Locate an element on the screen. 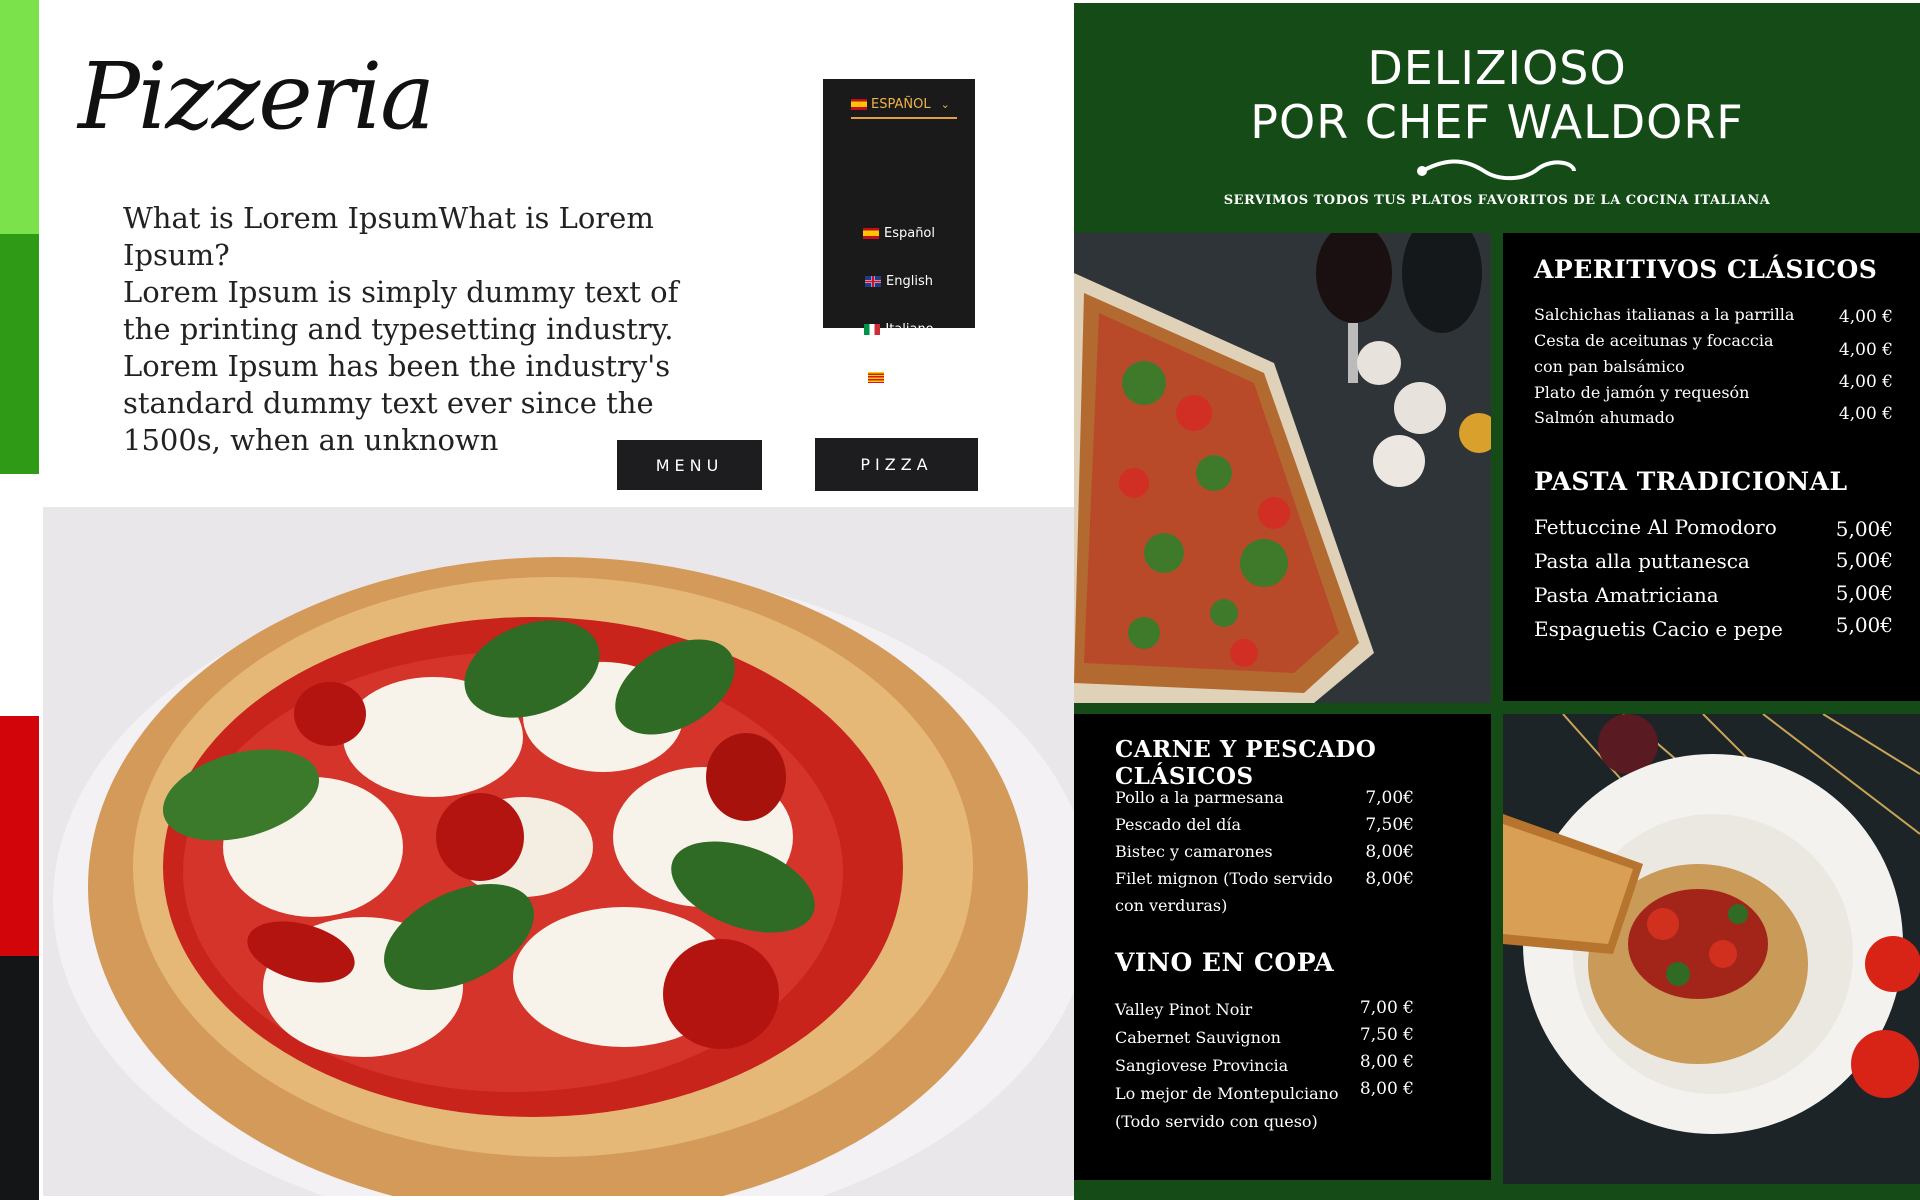 The width and height of the screenshot is (1920, 1200). menu-item: Espaguetis Cacio e pepe is located at coordinates (1658, 629).